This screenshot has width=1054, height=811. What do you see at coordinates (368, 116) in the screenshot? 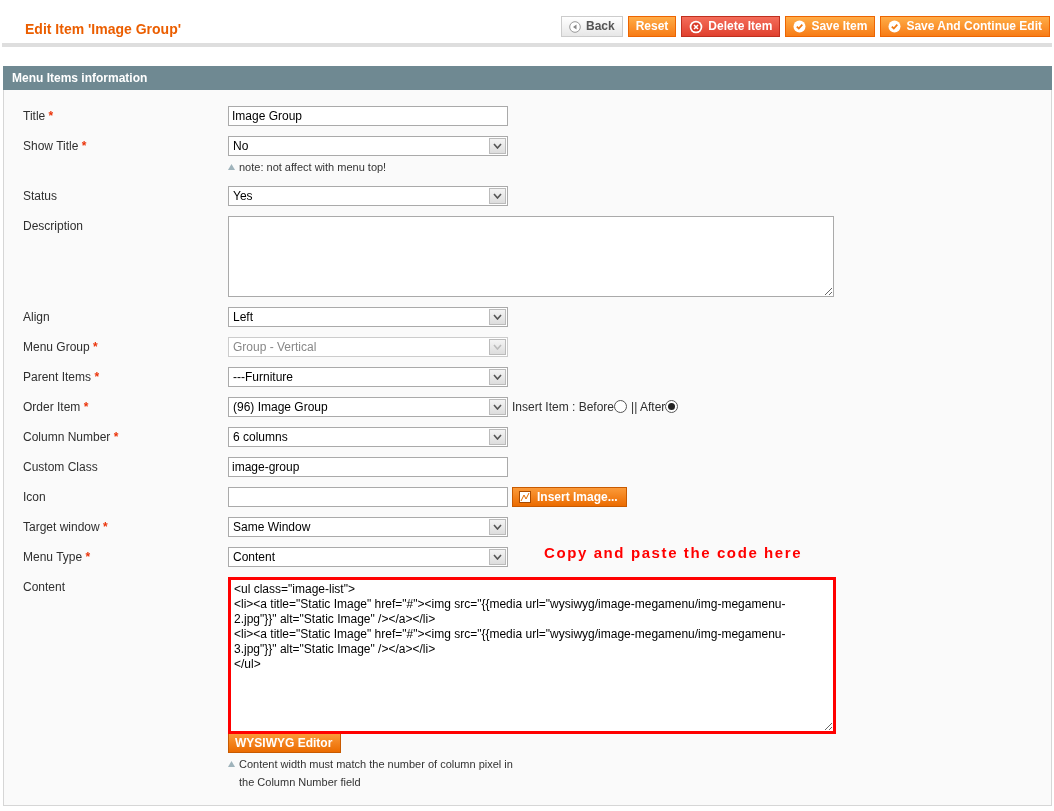
I see `text-field: Image Group` at bounding box center [368, 116].